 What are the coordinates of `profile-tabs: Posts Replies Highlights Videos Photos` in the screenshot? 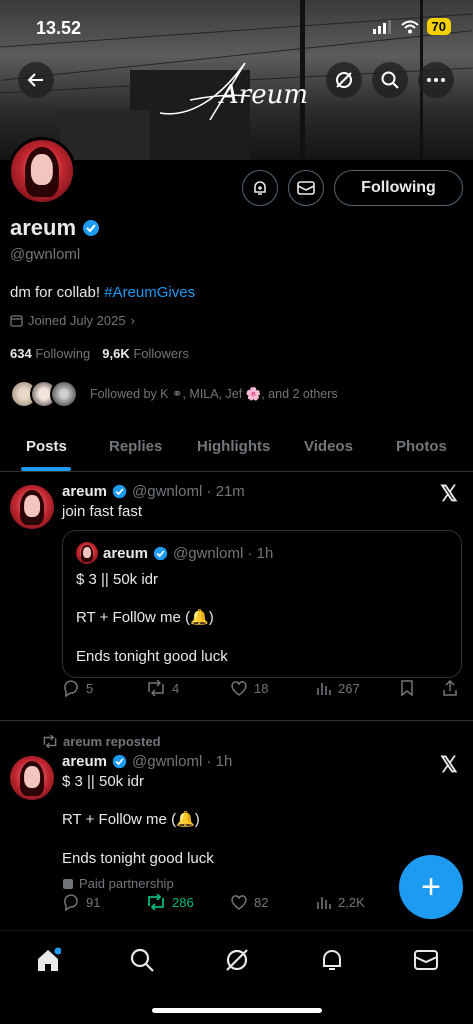 It's located at (236, 449).